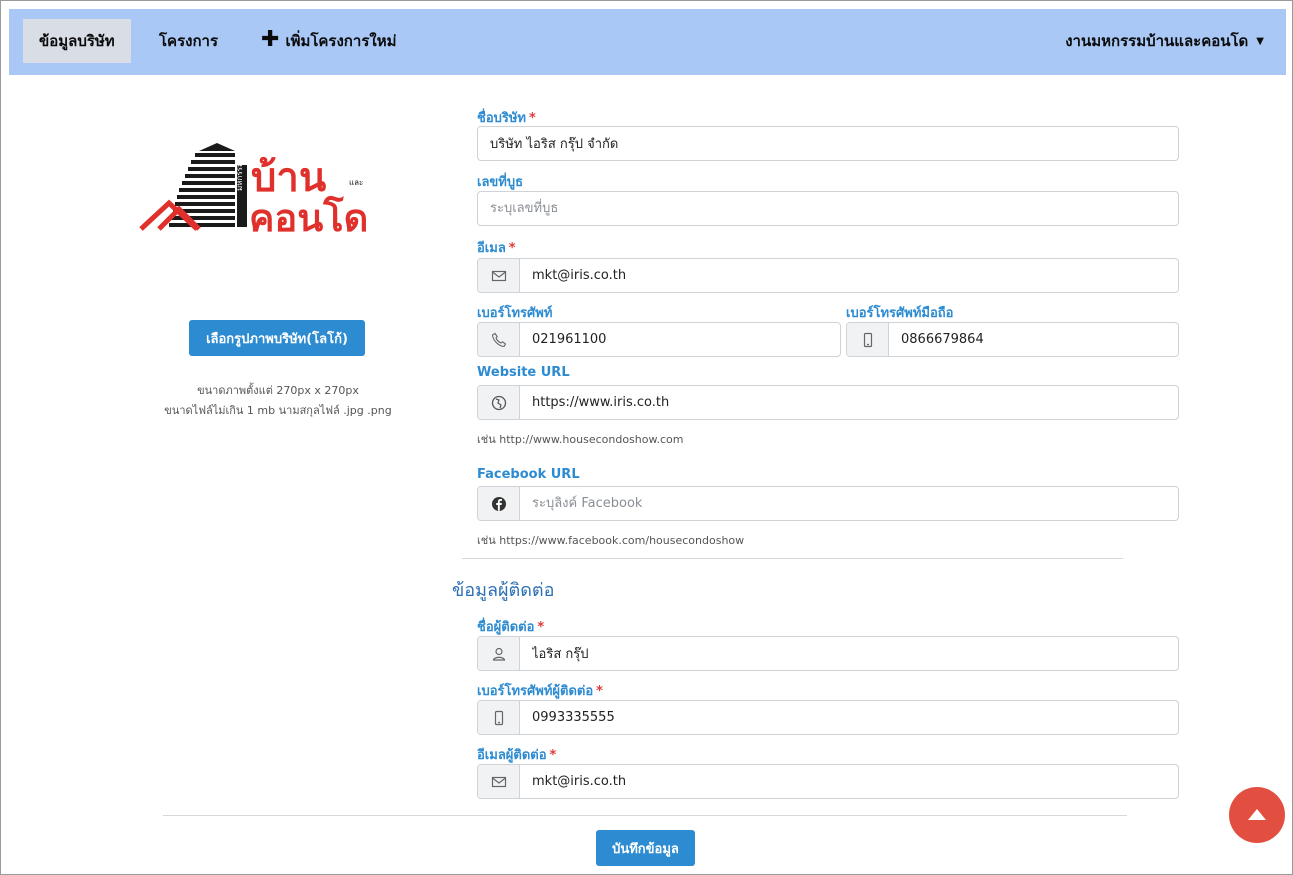 The width and height of the screenshot is (1293, 875). I want to click on contact-email-field, so click(828, 781).